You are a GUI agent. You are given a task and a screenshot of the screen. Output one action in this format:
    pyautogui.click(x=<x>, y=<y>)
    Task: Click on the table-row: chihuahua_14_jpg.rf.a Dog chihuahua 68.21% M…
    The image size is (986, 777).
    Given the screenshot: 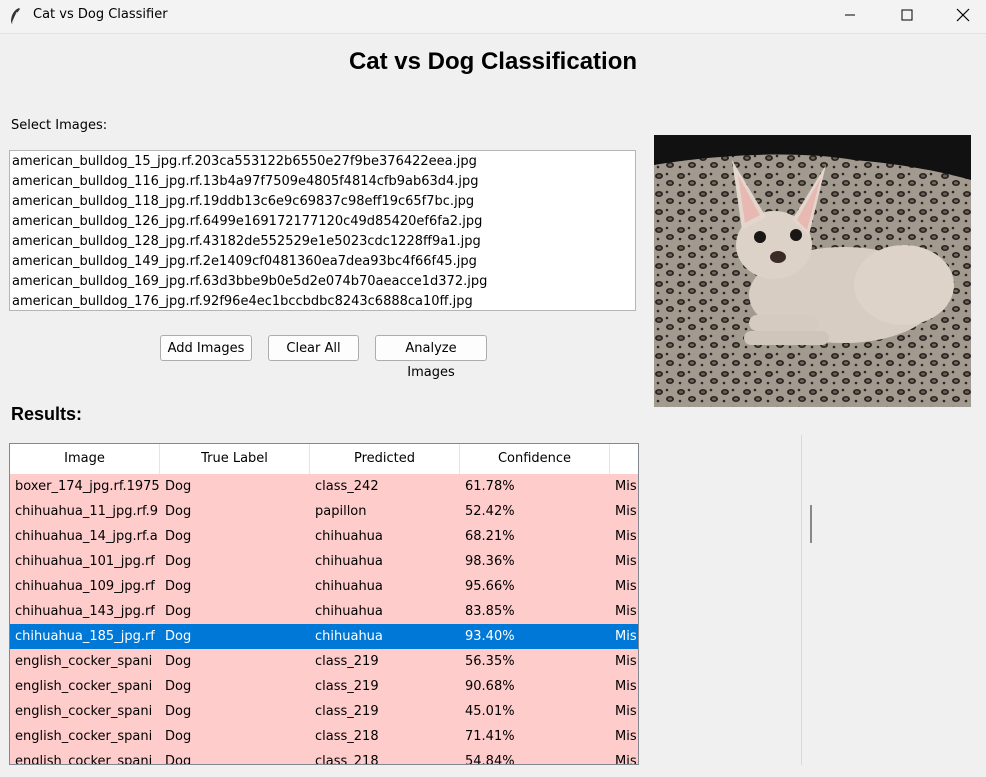 What is the action you would take?
    pyautogui.click(x=324, y=536)
    